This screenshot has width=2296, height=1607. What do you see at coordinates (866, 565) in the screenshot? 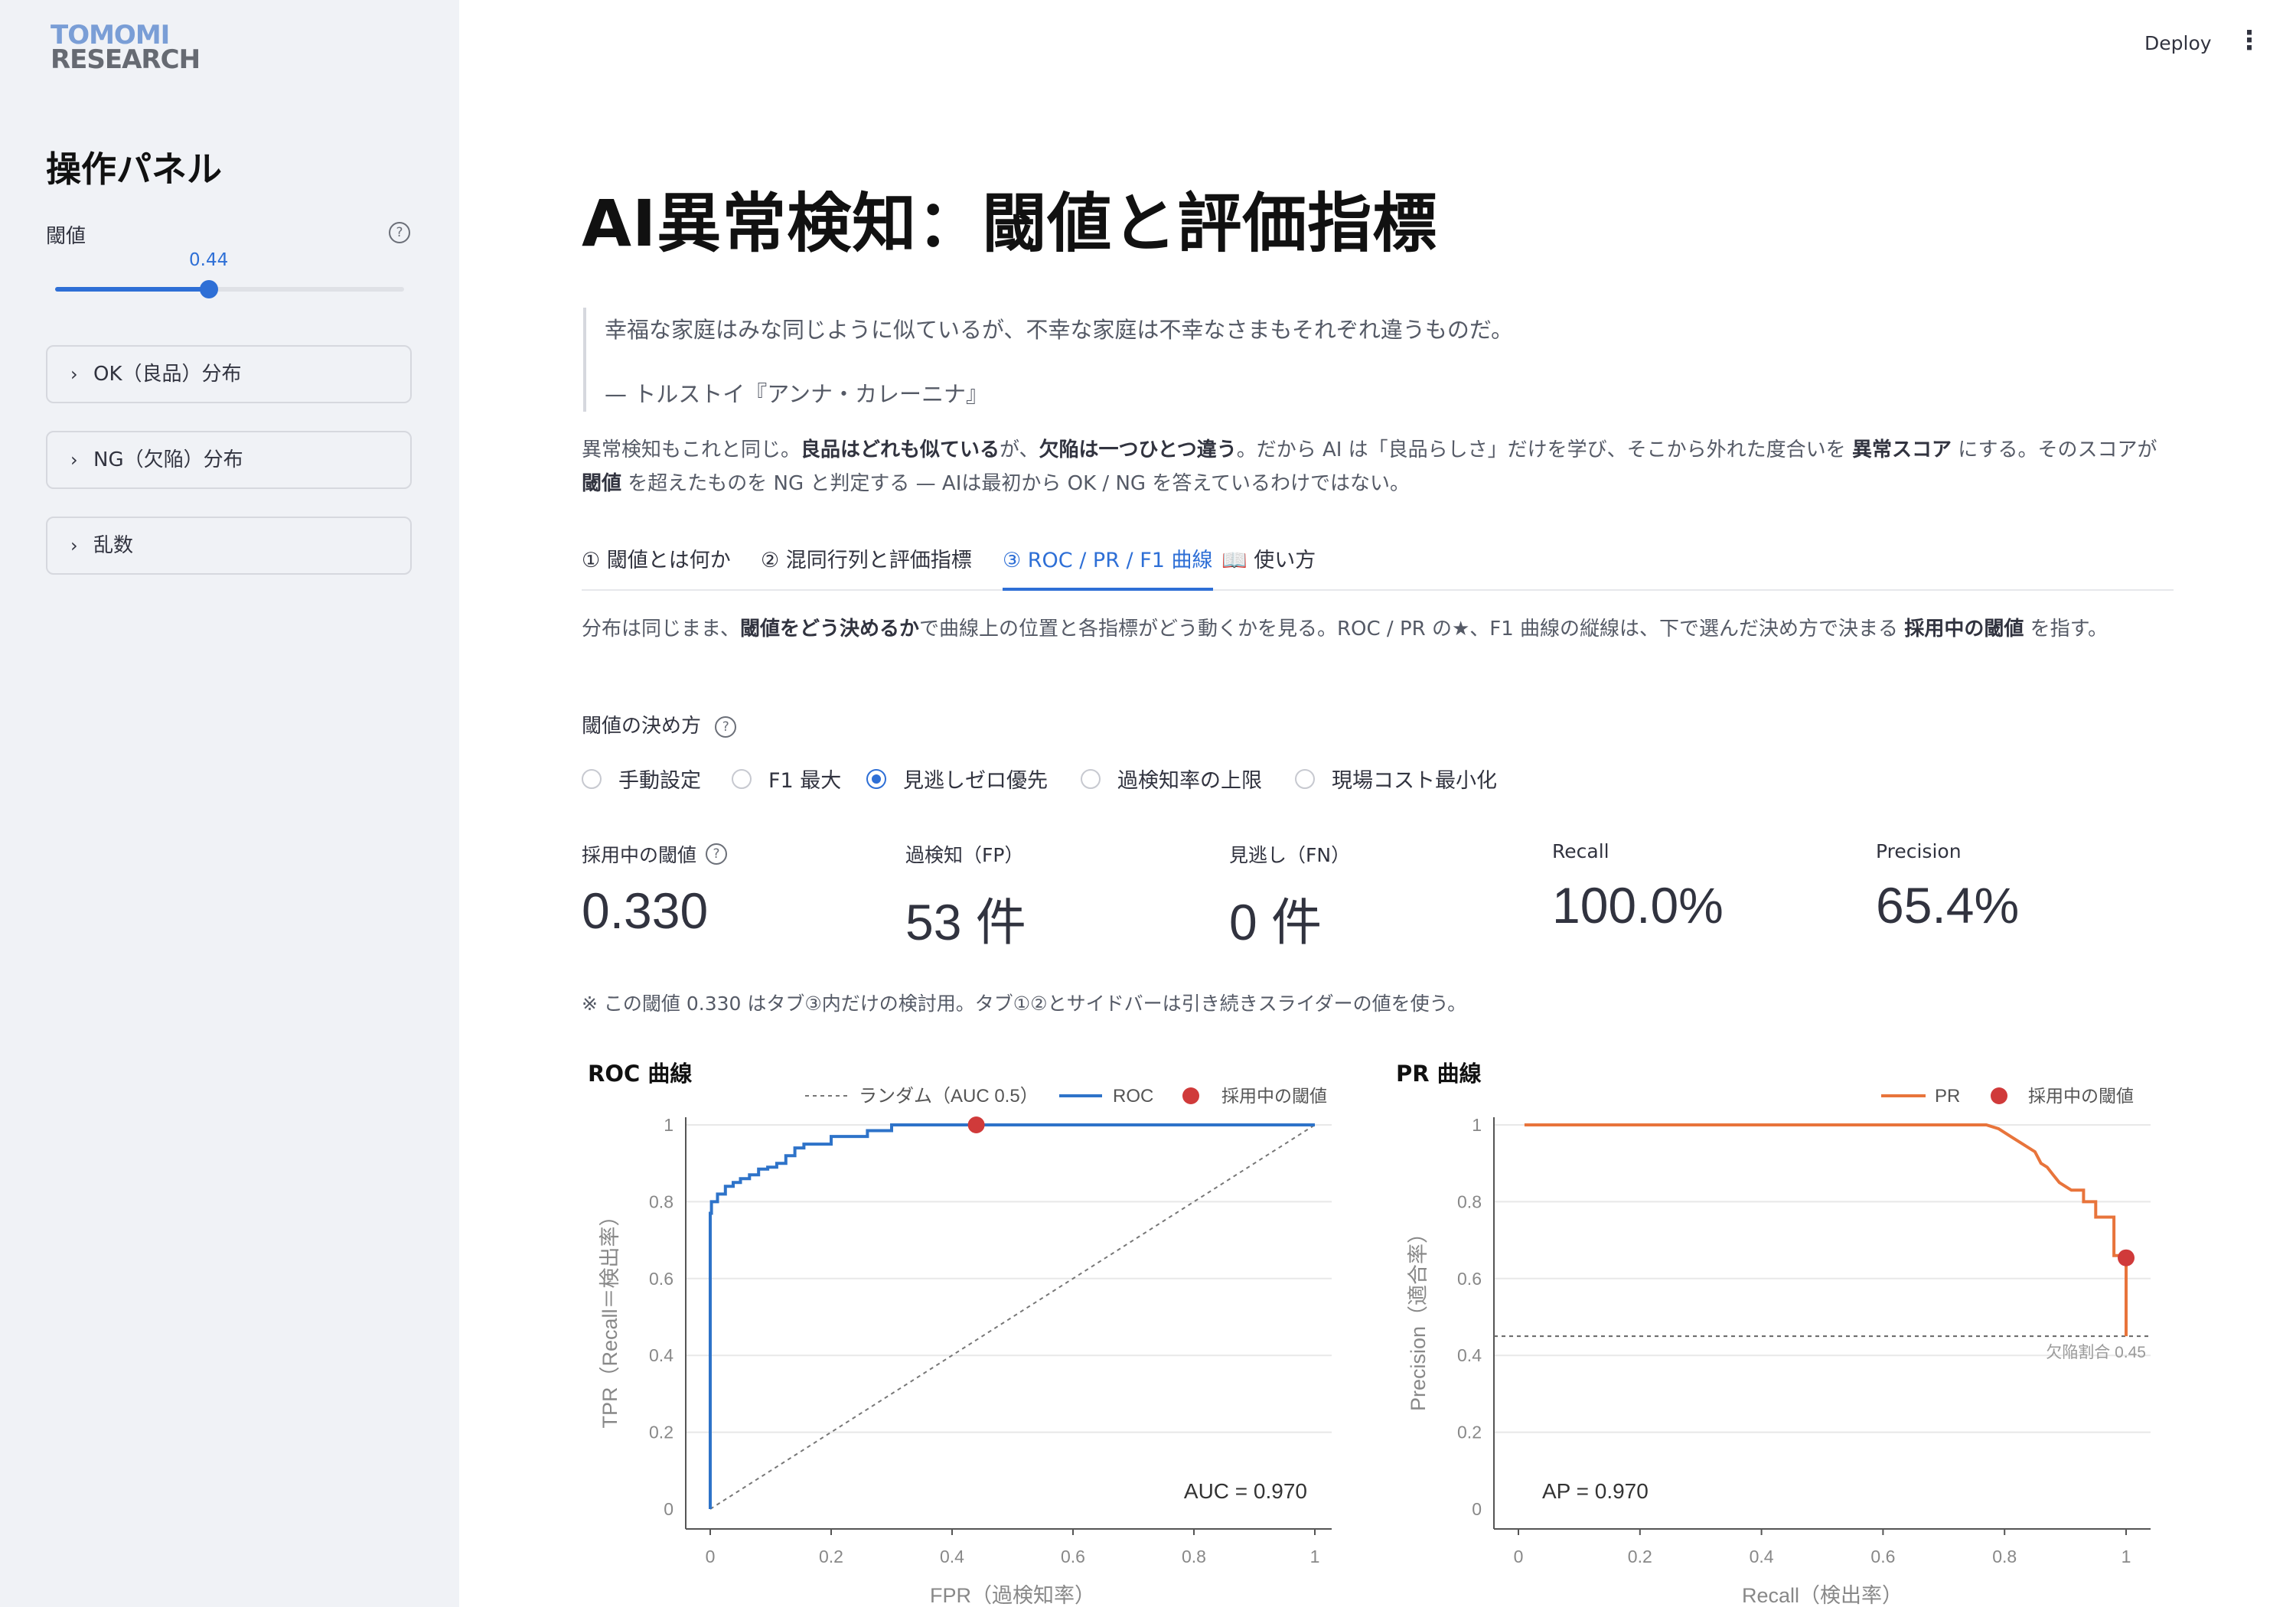
I see `tab-confusion-matrix: ② 混同行列と評価指標` at bounding box center [866, 565].